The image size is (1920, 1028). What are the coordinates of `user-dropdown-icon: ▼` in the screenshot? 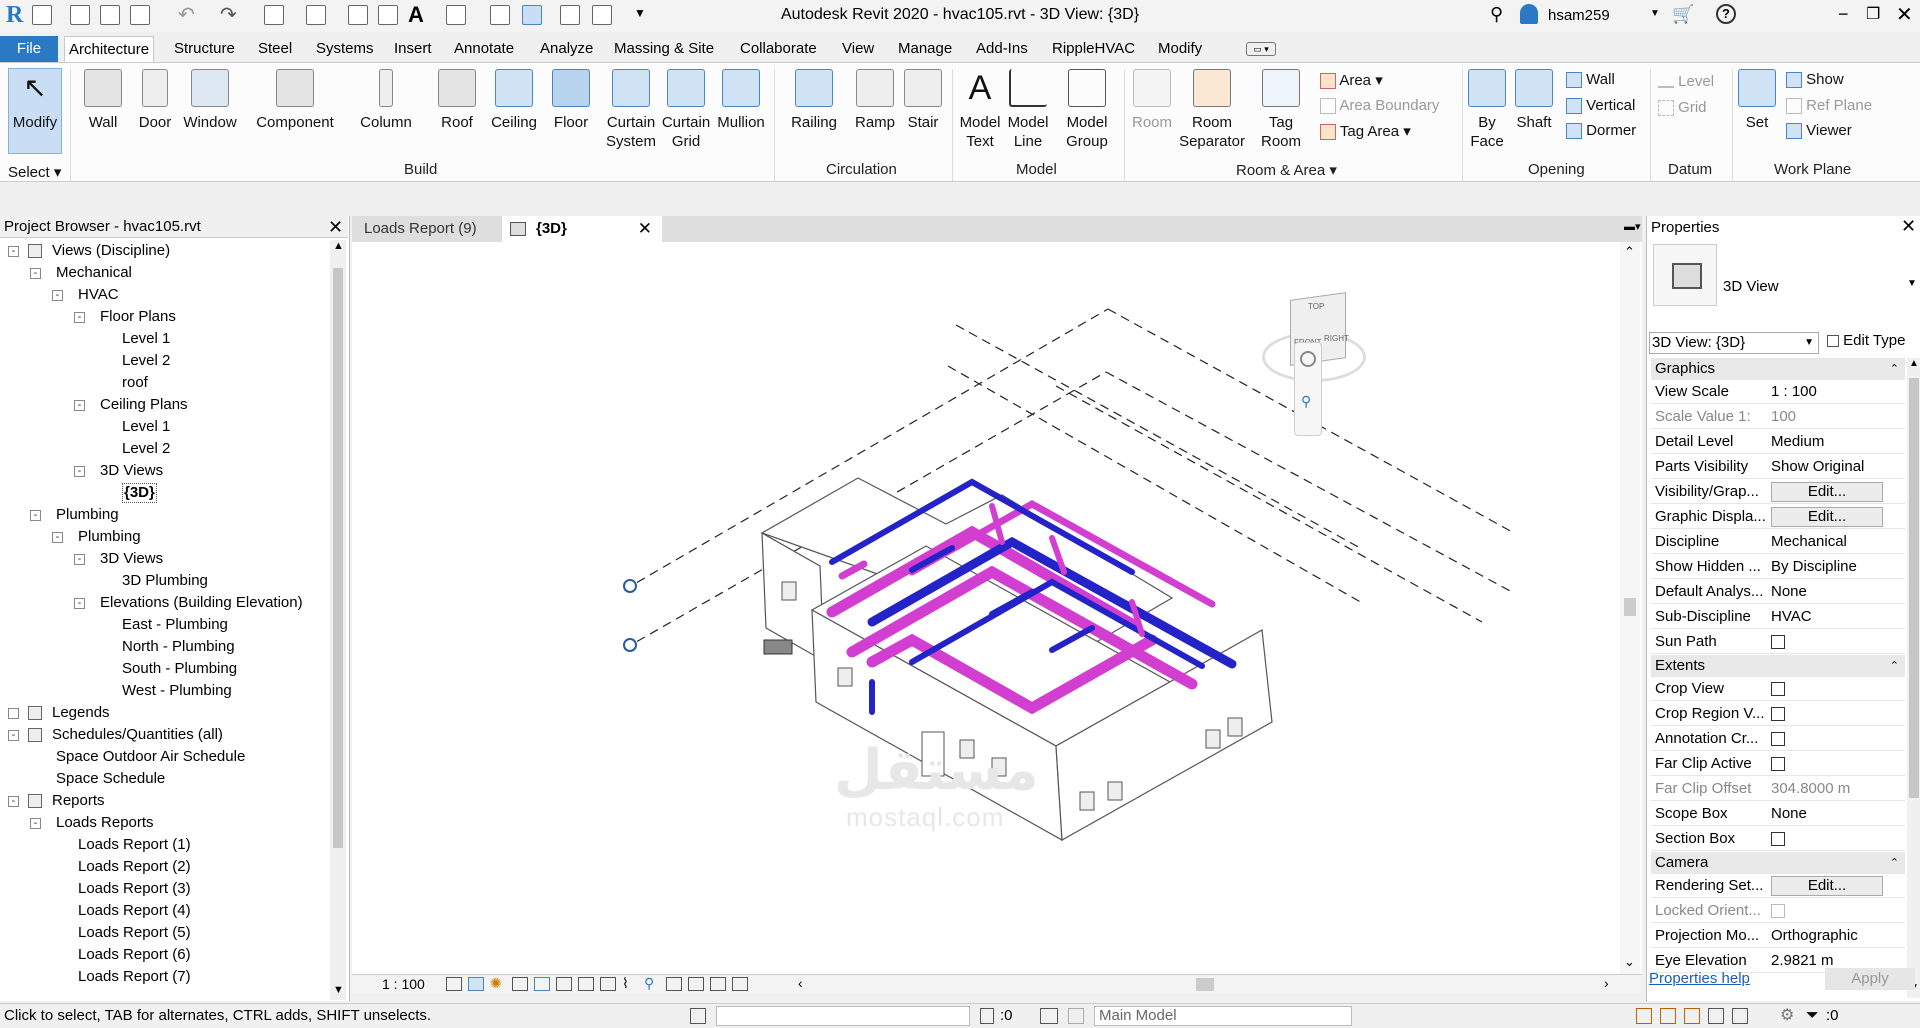 It's located at (1655, 13).